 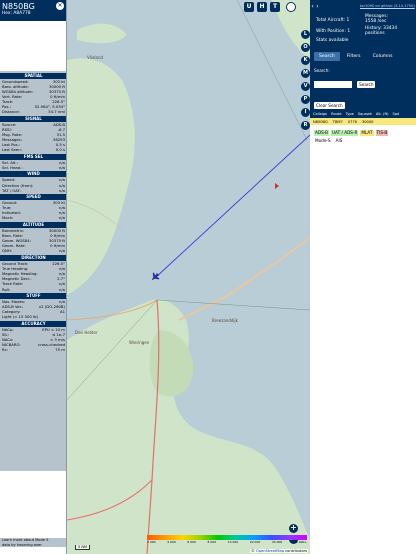 I want to click on map-button-t: T, so click(x=275, y=7).